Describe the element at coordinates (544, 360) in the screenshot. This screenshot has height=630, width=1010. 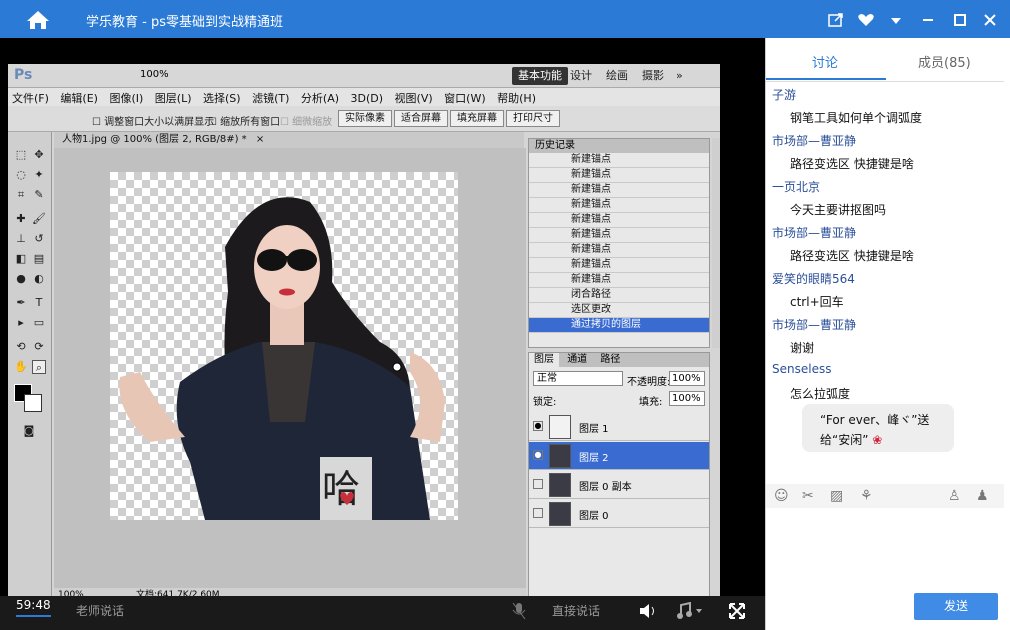
I see `tab-layers: 图层` at that location.